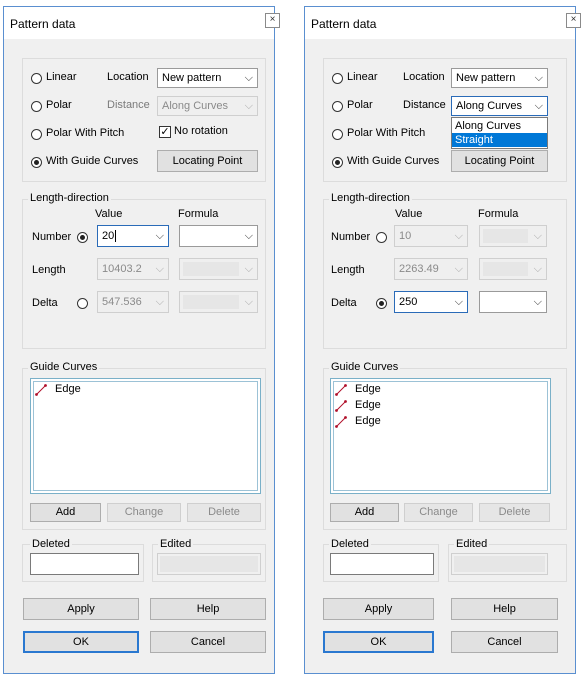 Image resolution: width=582 pixels, height=678 pixels. What do you see at coordinates (419, 269) in the screenshot?
I see `length-value: 2263.49` at bounding box center [419, 269].